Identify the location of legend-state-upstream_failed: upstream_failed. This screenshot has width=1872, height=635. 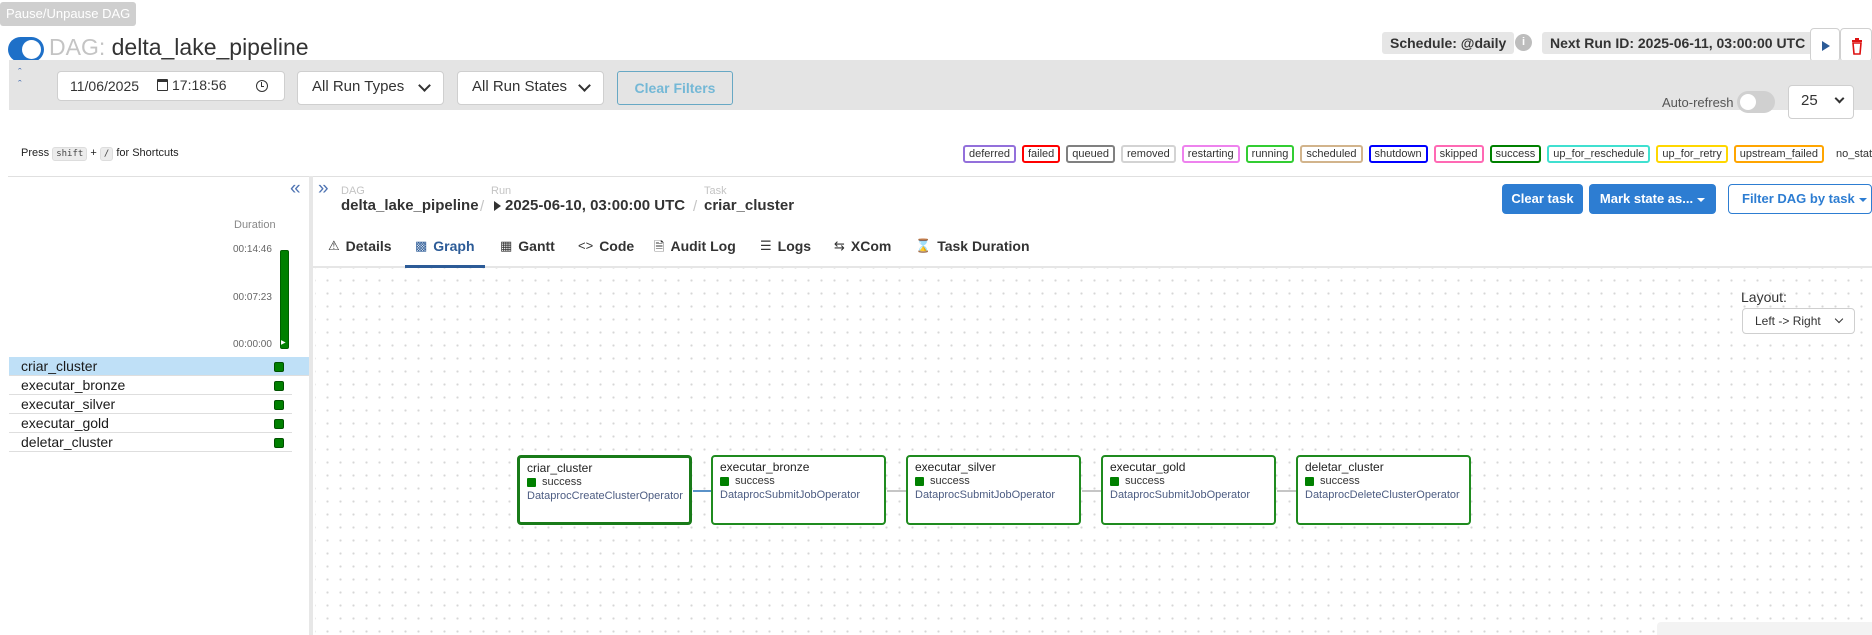
(1778, 154).